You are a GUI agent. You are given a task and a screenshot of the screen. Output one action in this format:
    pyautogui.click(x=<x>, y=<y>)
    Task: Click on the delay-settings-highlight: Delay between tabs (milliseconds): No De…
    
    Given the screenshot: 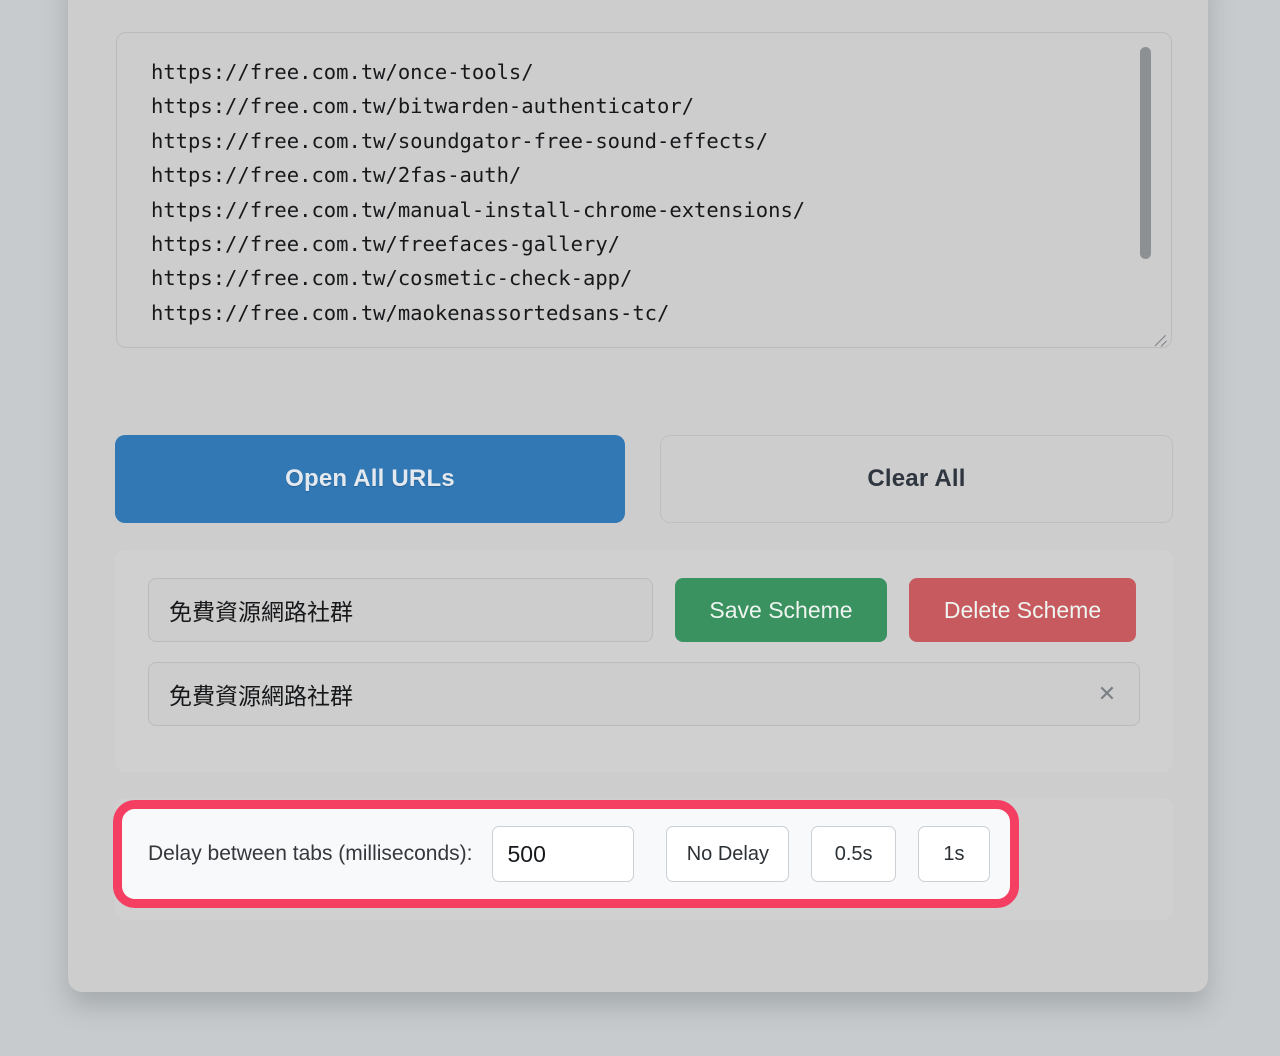 What is the action you would take?
    pyautogui.click(x=566, y=854)
    